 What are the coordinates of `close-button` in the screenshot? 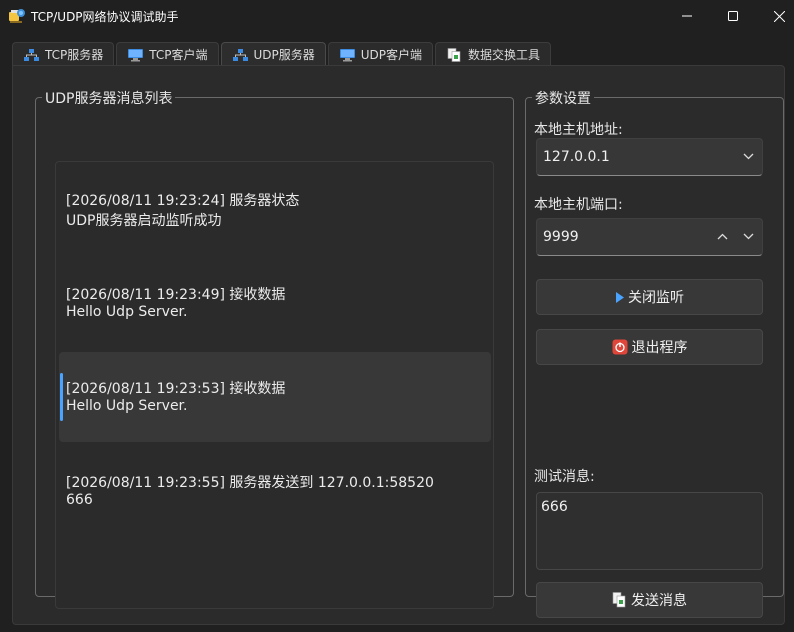 It's located at (775, 16).